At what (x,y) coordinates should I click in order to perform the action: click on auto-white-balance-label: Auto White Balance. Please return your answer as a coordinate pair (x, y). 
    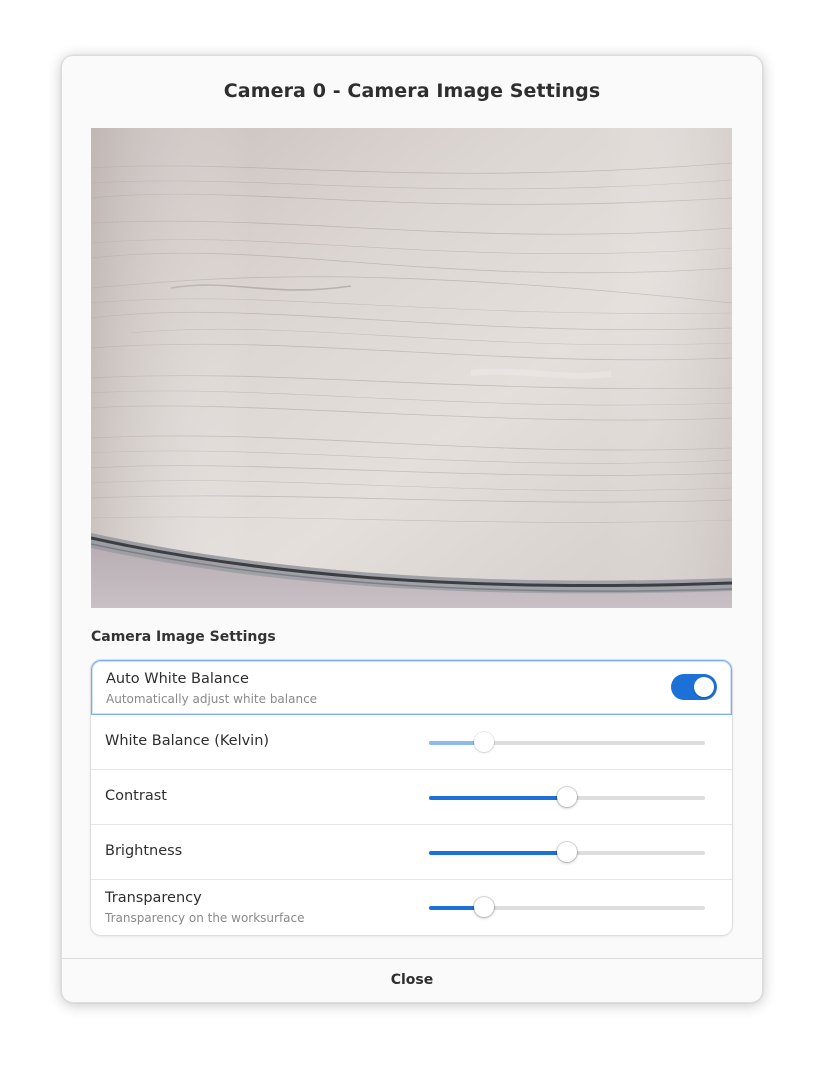
    Looking at the image, I should click on (177, 679).